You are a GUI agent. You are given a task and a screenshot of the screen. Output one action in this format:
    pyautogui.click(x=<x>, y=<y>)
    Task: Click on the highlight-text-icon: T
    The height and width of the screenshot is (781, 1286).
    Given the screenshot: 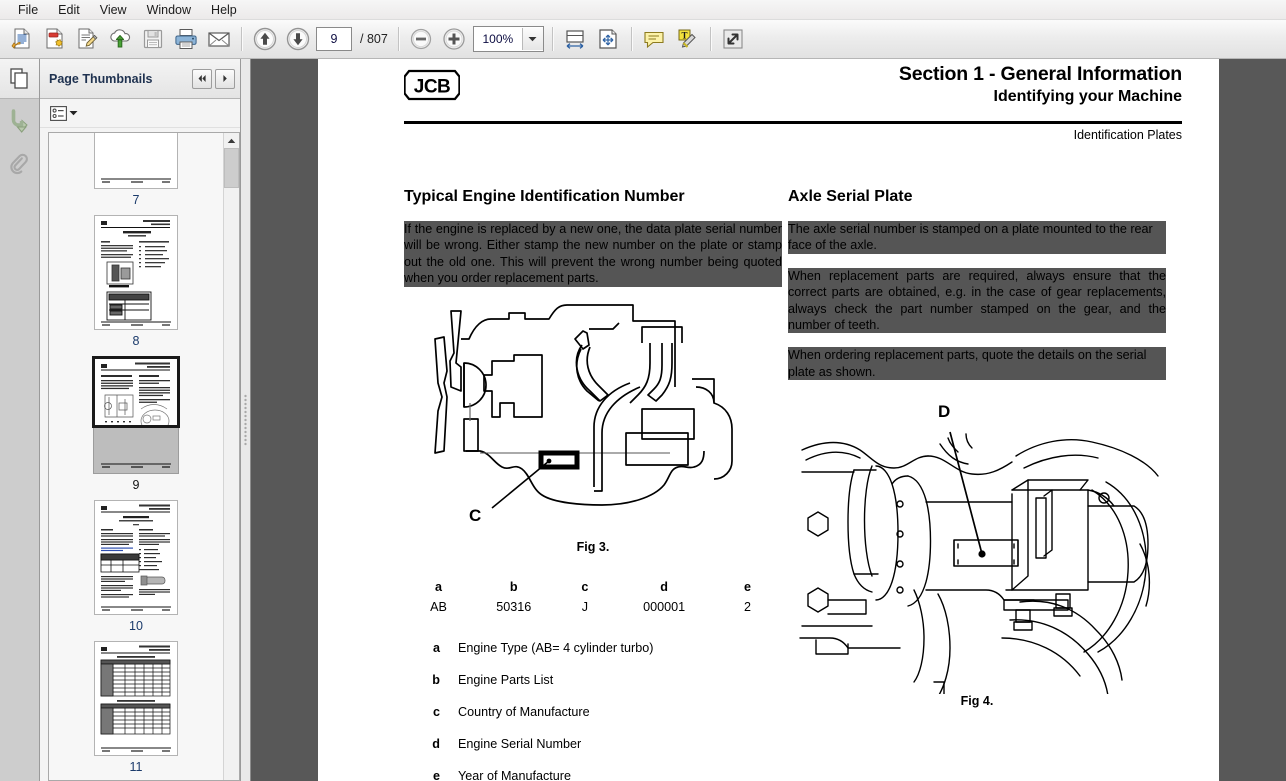 What is the action you would take?
    pyautogui.click(x=687, y=38)
    